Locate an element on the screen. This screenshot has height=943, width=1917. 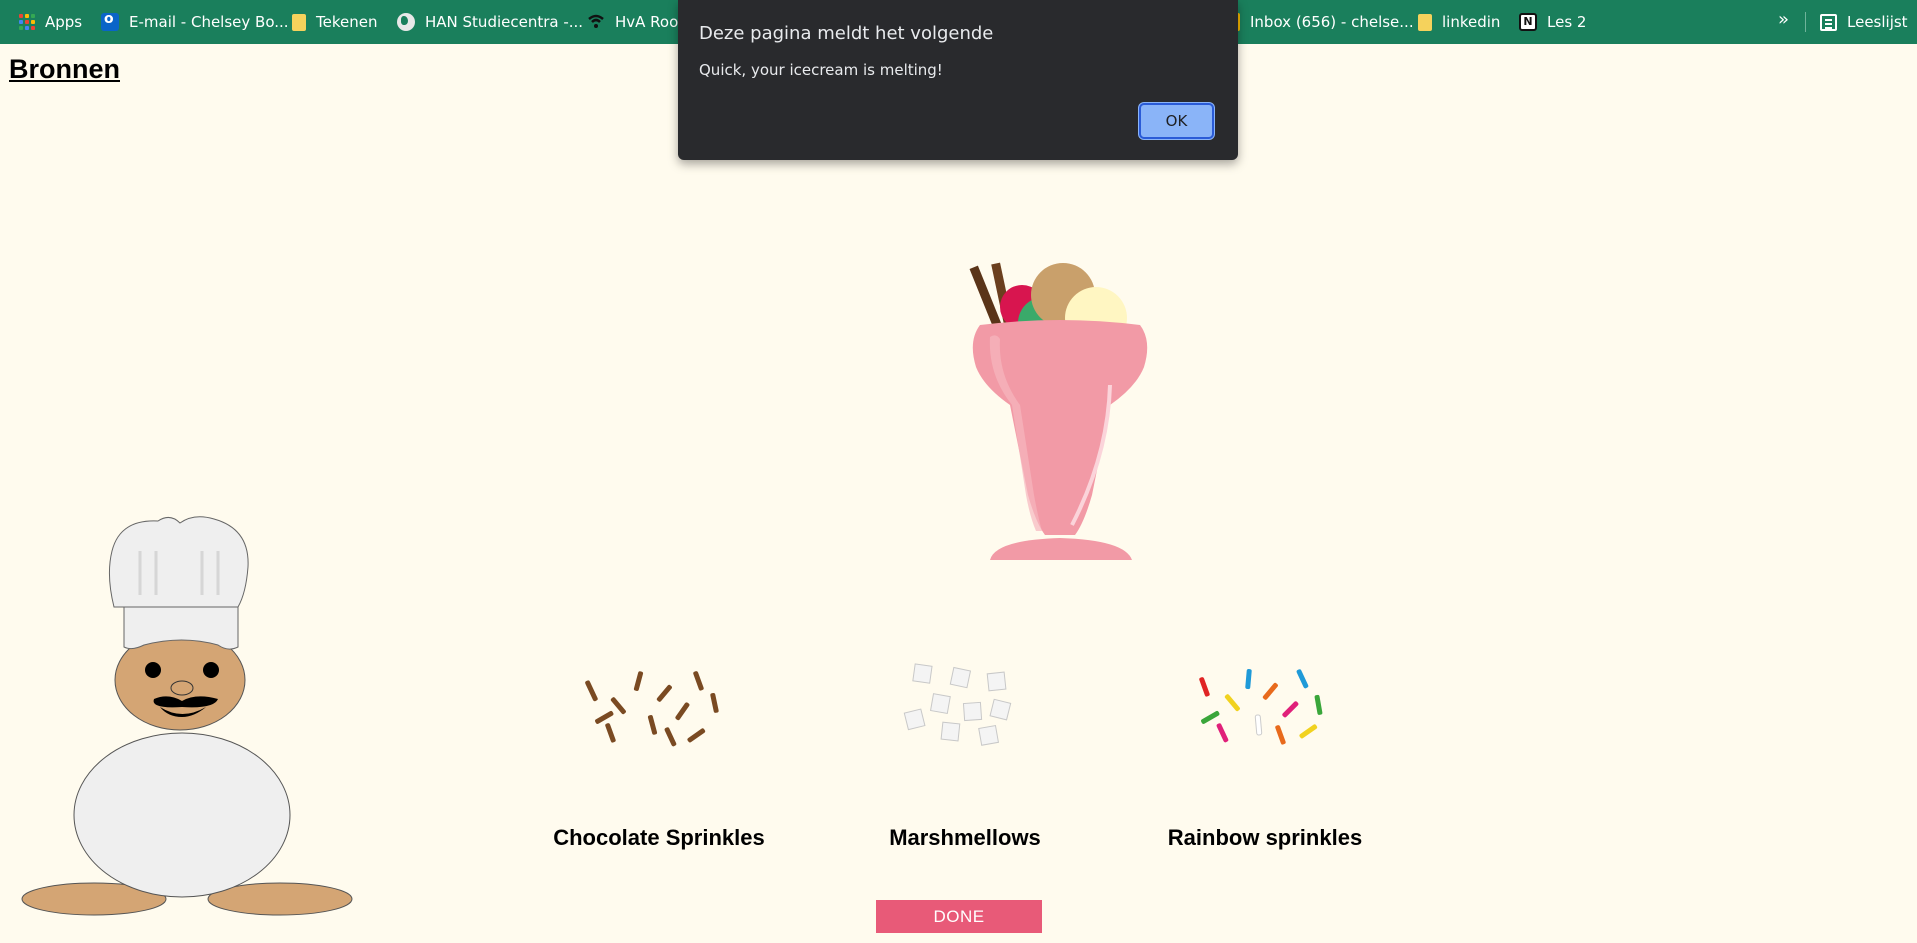
hva-icon is located at coordinates (596, 22).